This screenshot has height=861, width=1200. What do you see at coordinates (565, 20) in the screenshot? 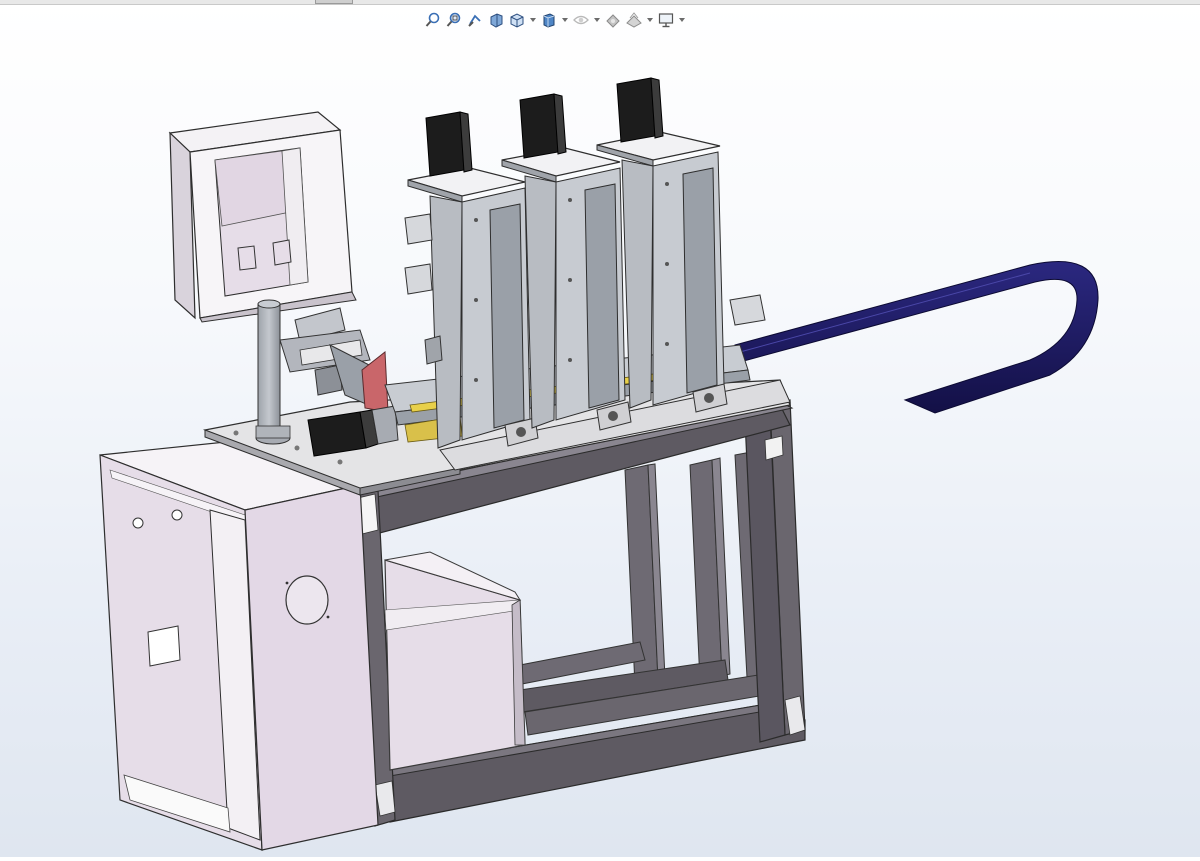
I see `display-style-dropdown-icon` at bounding box center [565, 20].